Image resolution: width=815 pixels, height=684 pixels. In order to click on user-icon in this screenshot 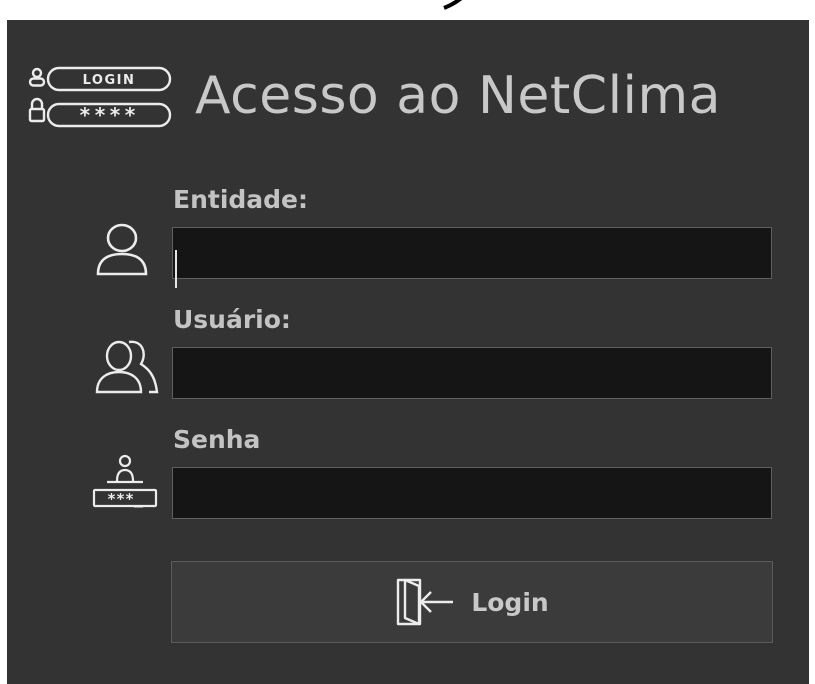, I will do `click(122, 249)`.